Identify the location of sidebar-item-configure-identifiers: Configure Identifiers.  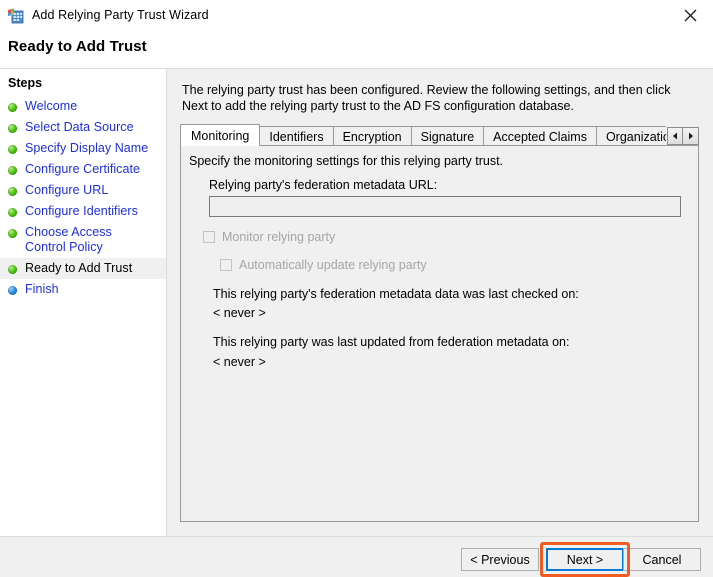
(83, 211).